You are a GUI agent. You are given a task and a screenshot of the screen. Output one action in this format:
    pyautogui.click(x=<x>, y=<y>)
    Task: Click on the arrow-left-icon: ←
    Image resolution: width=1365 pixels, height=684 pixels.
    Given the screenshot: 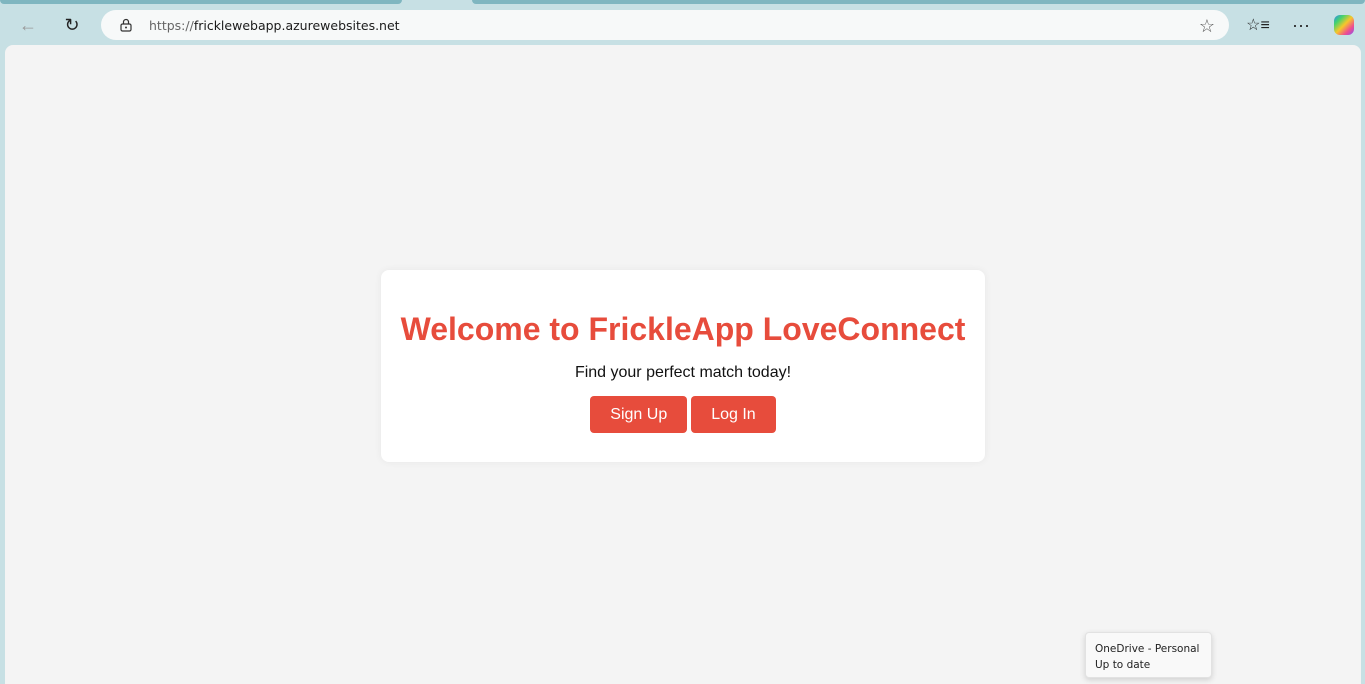 What is the action you would take?
    pyautogui.click(x=28, y=24)
    